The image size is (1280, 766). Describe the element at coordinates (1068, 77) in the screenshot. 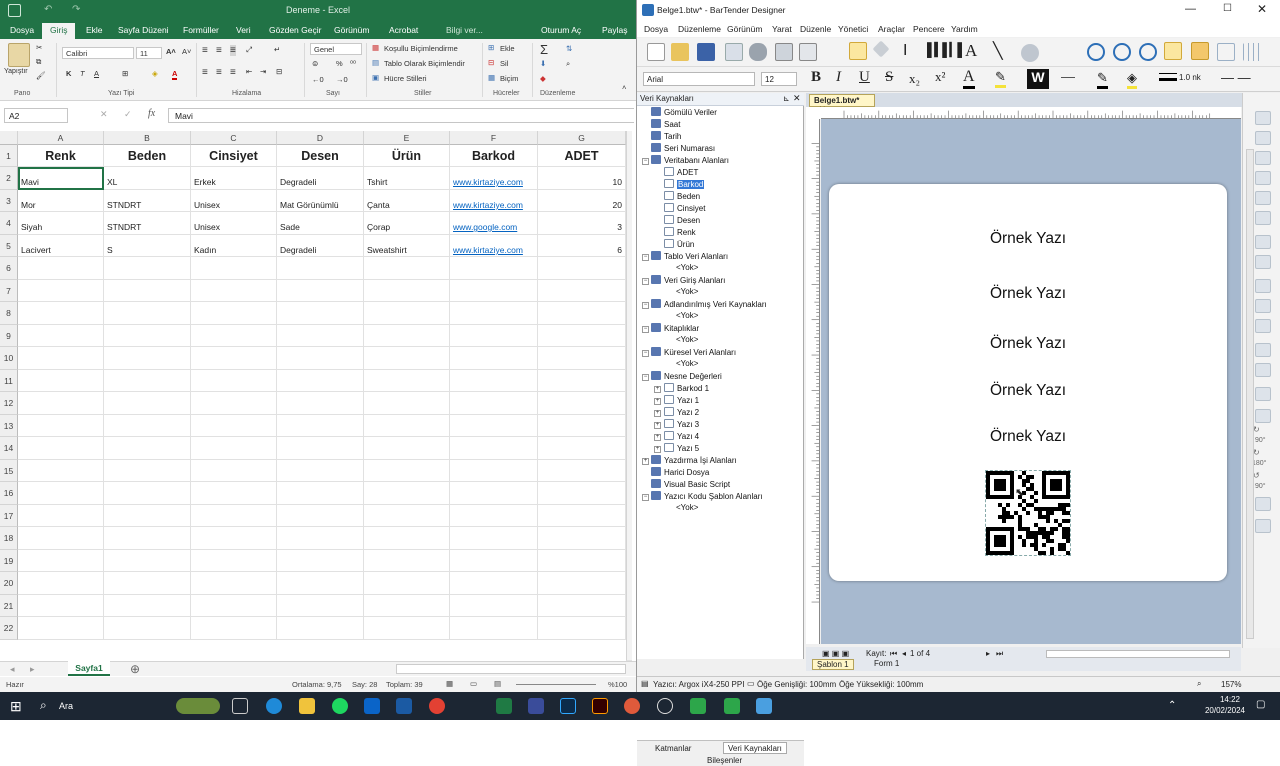

I see `line-style-icon` at that location.